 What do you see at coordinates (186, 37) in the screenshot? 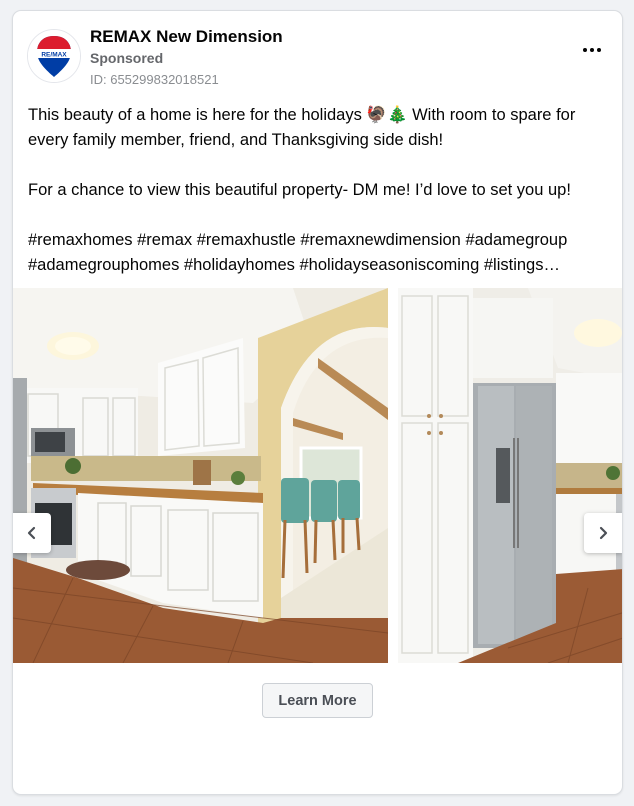
I see `page-name: REMAX New Dimension` at bounding box center [186, 37].